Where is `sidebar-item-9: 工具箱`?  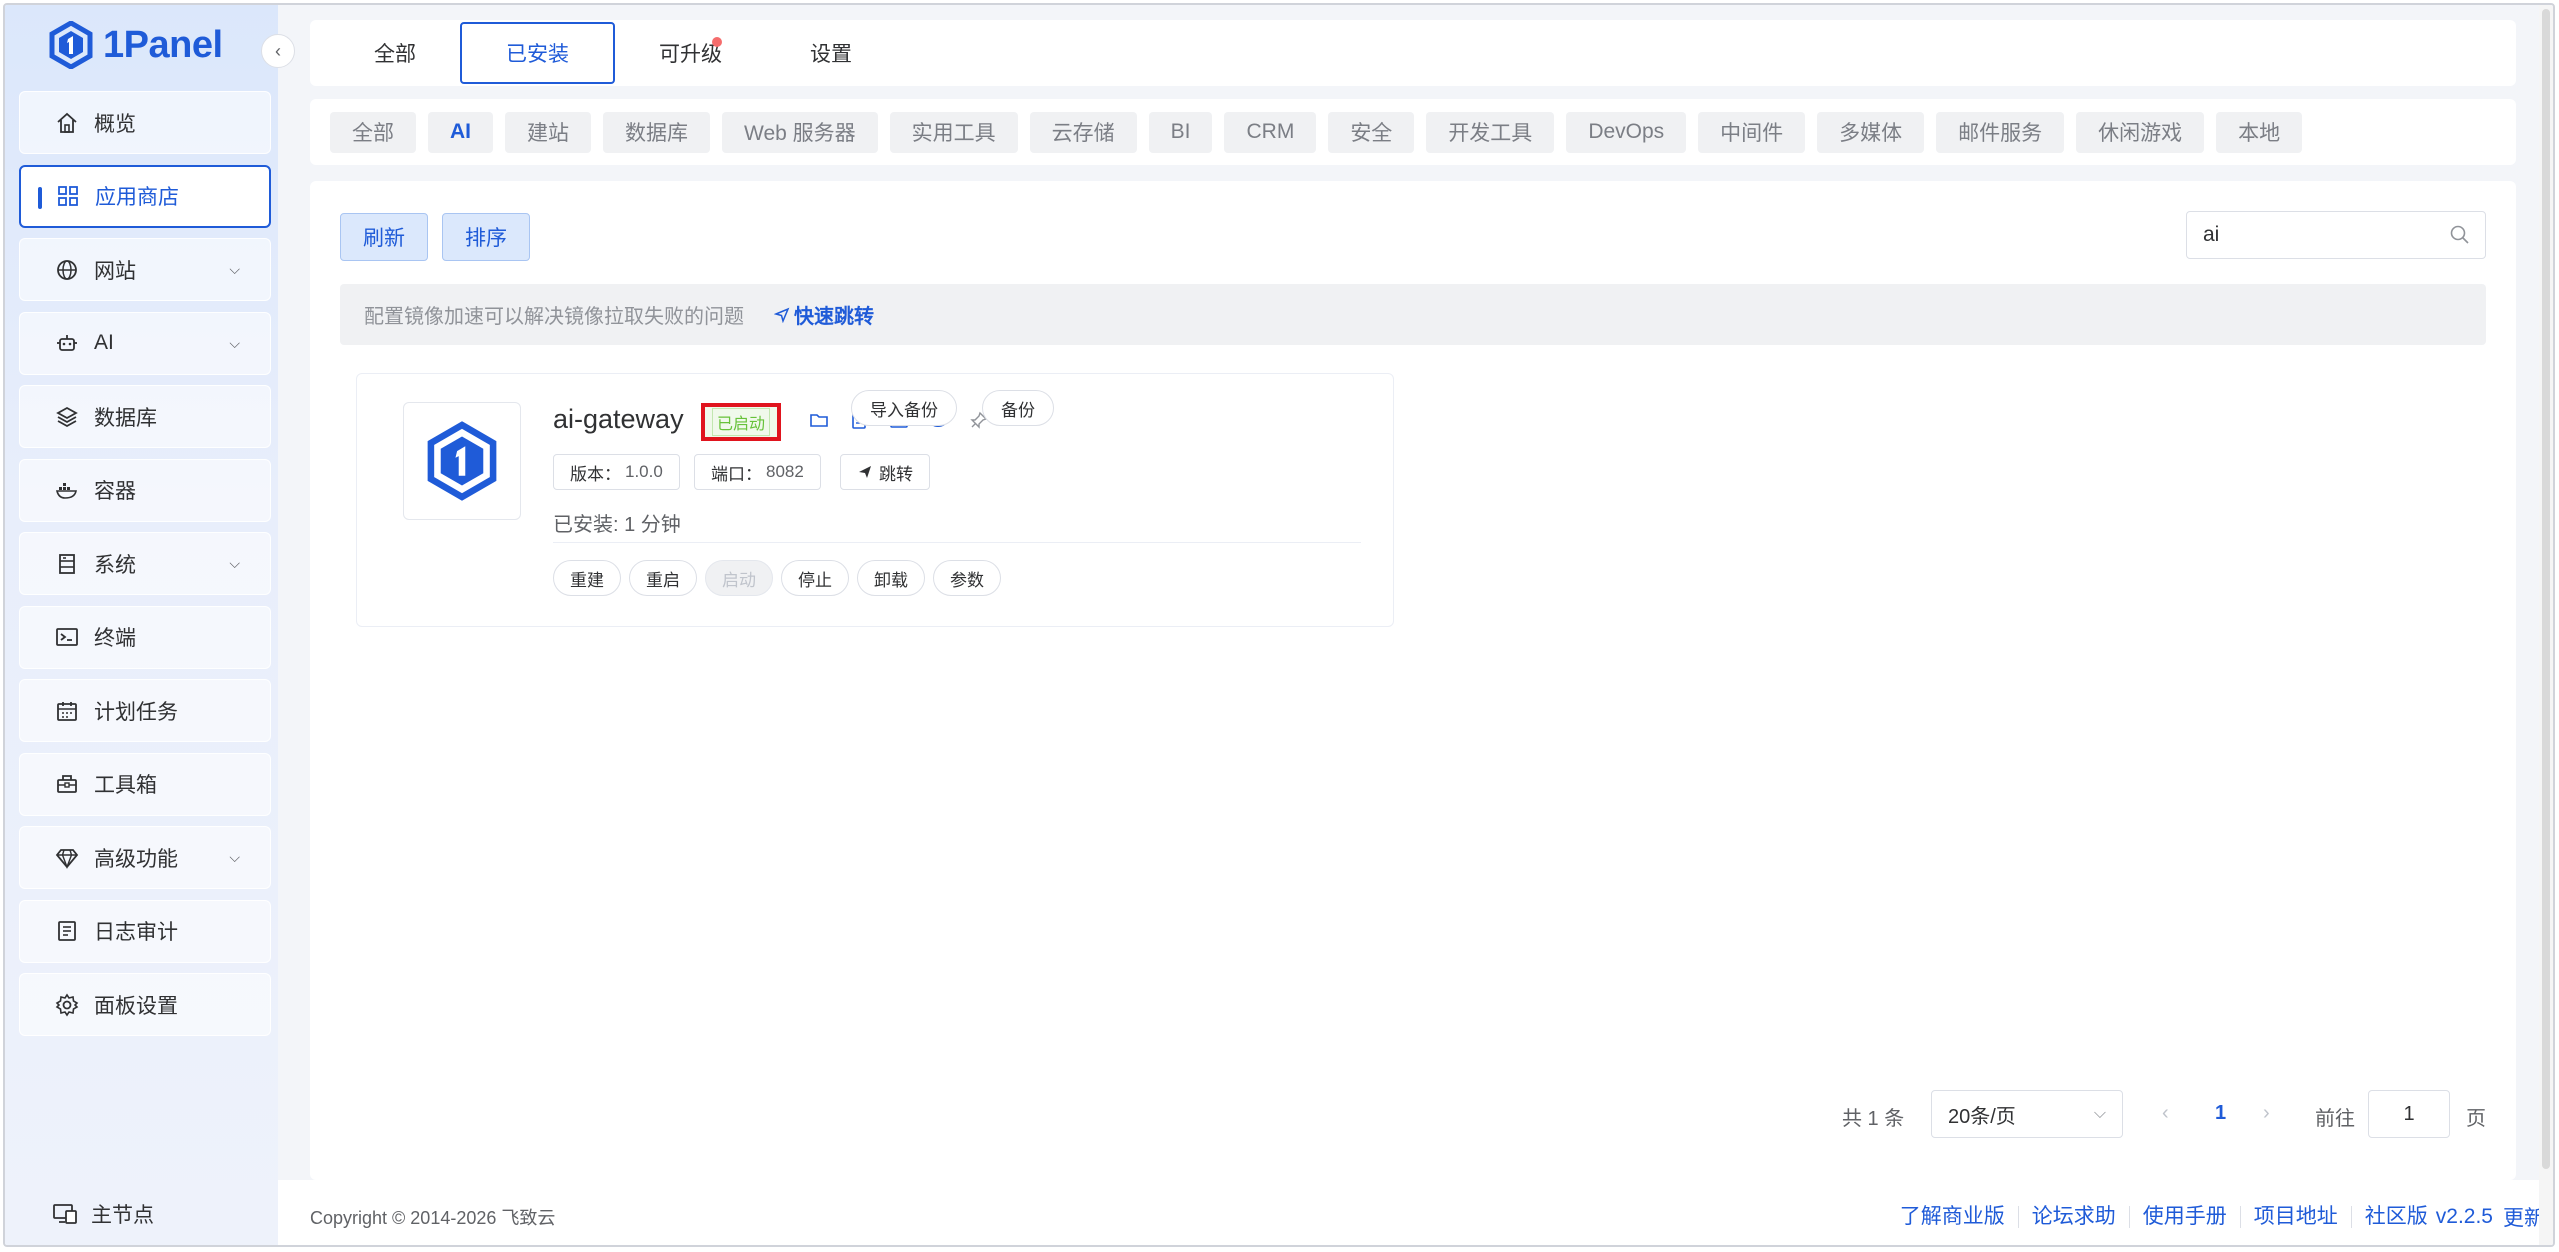 sidebar-item-9: 工具箱 is located at coordinates (145, 784).